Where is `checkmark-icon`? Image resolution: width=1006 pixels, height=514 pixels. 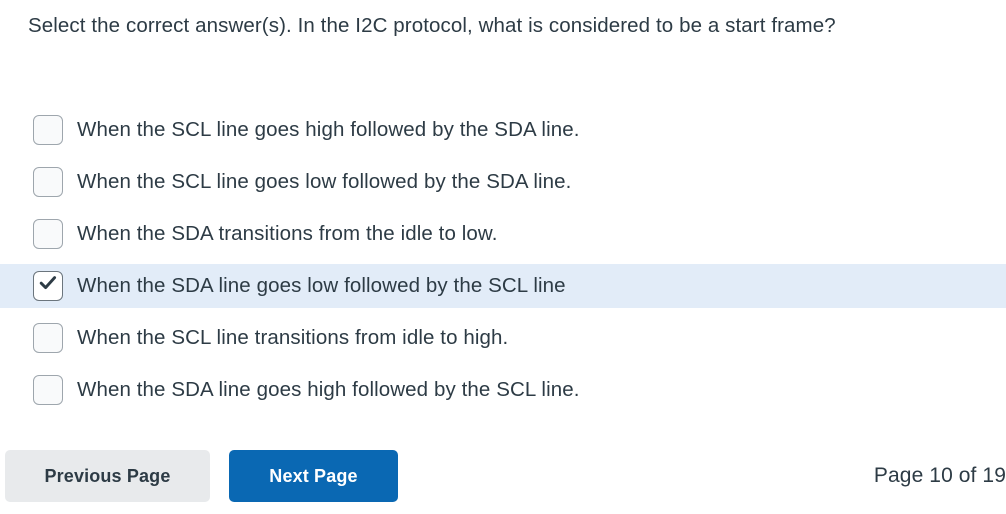
checkmark-icon is located at coordinates (48, 285).